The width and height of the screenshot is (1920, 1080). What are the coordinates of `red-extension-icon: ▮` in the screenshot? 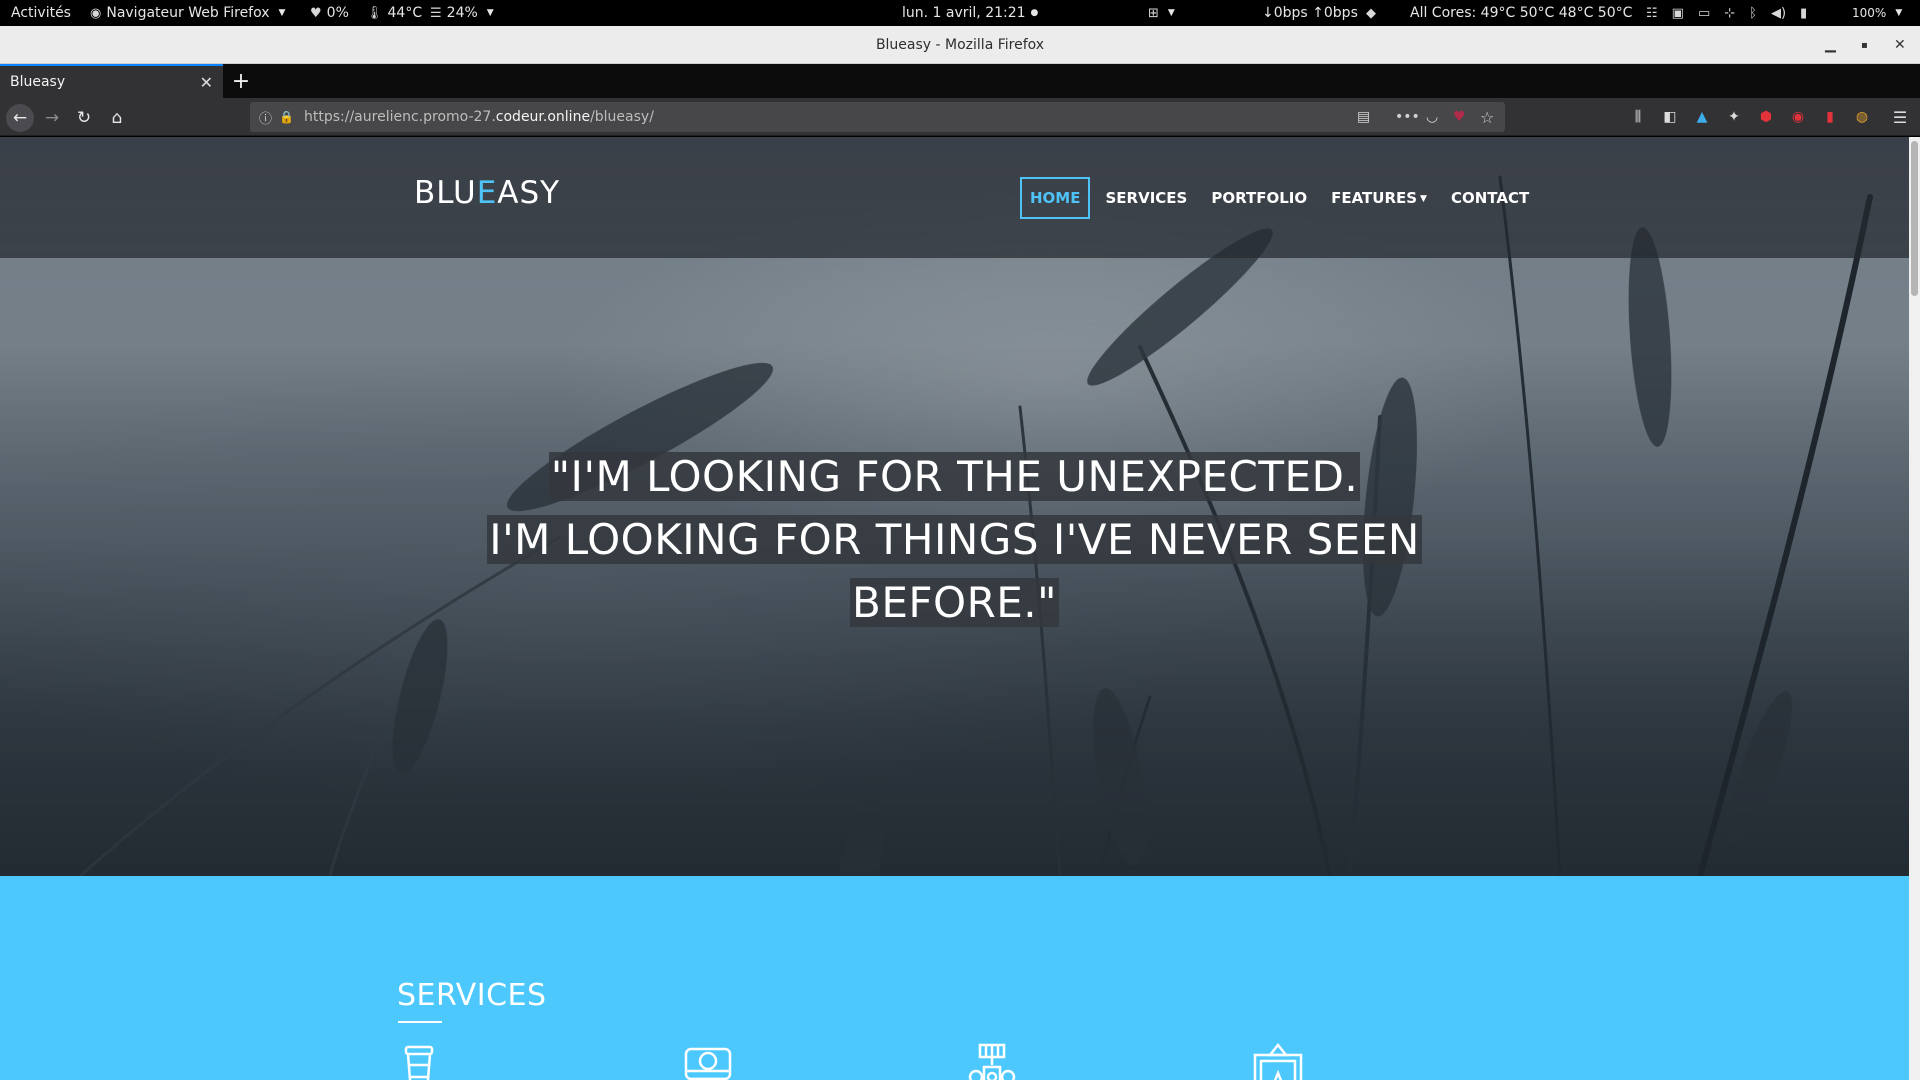 It's located at (1830, 117).